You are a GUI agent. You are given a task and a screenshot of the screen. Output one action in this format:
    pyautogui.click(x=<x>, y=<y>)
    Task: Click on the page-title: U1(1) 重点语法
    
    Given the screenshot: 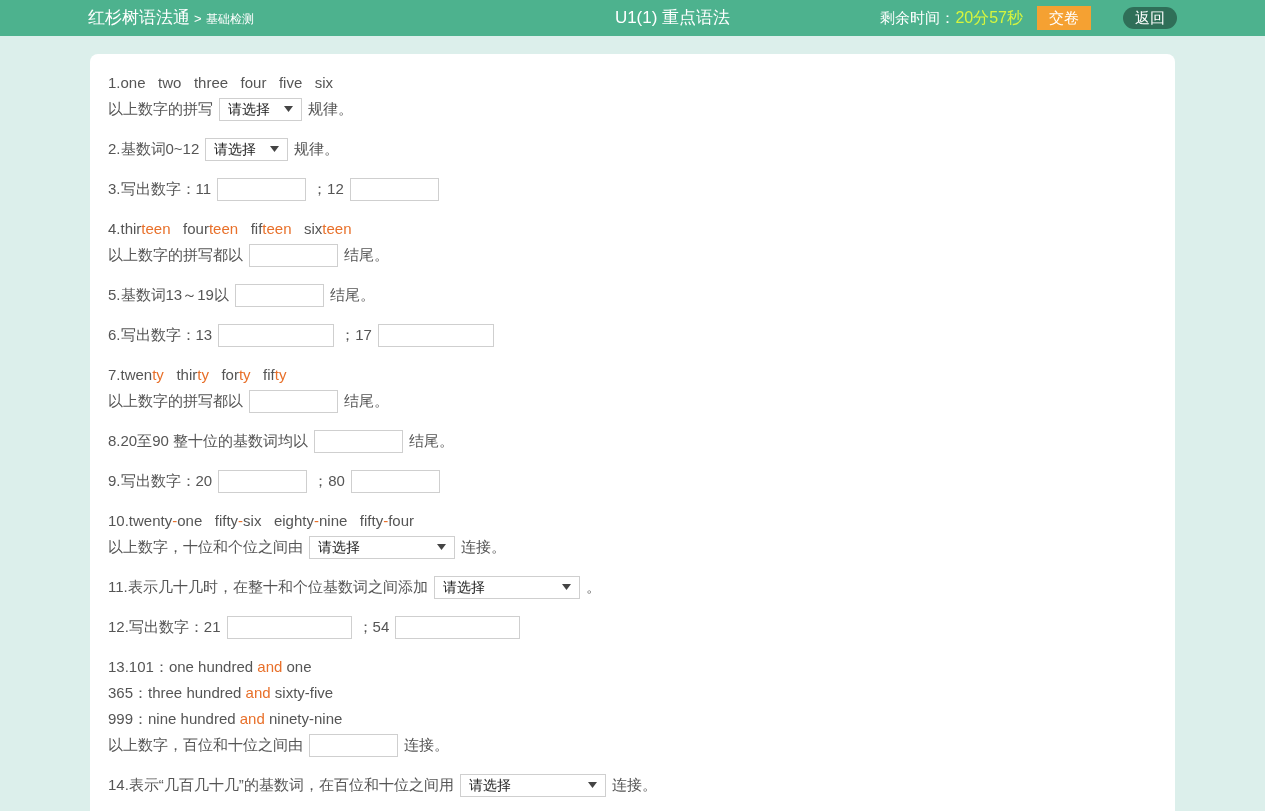 What is the action you would take?
    pyautogui.click(x=672, y=18)
    